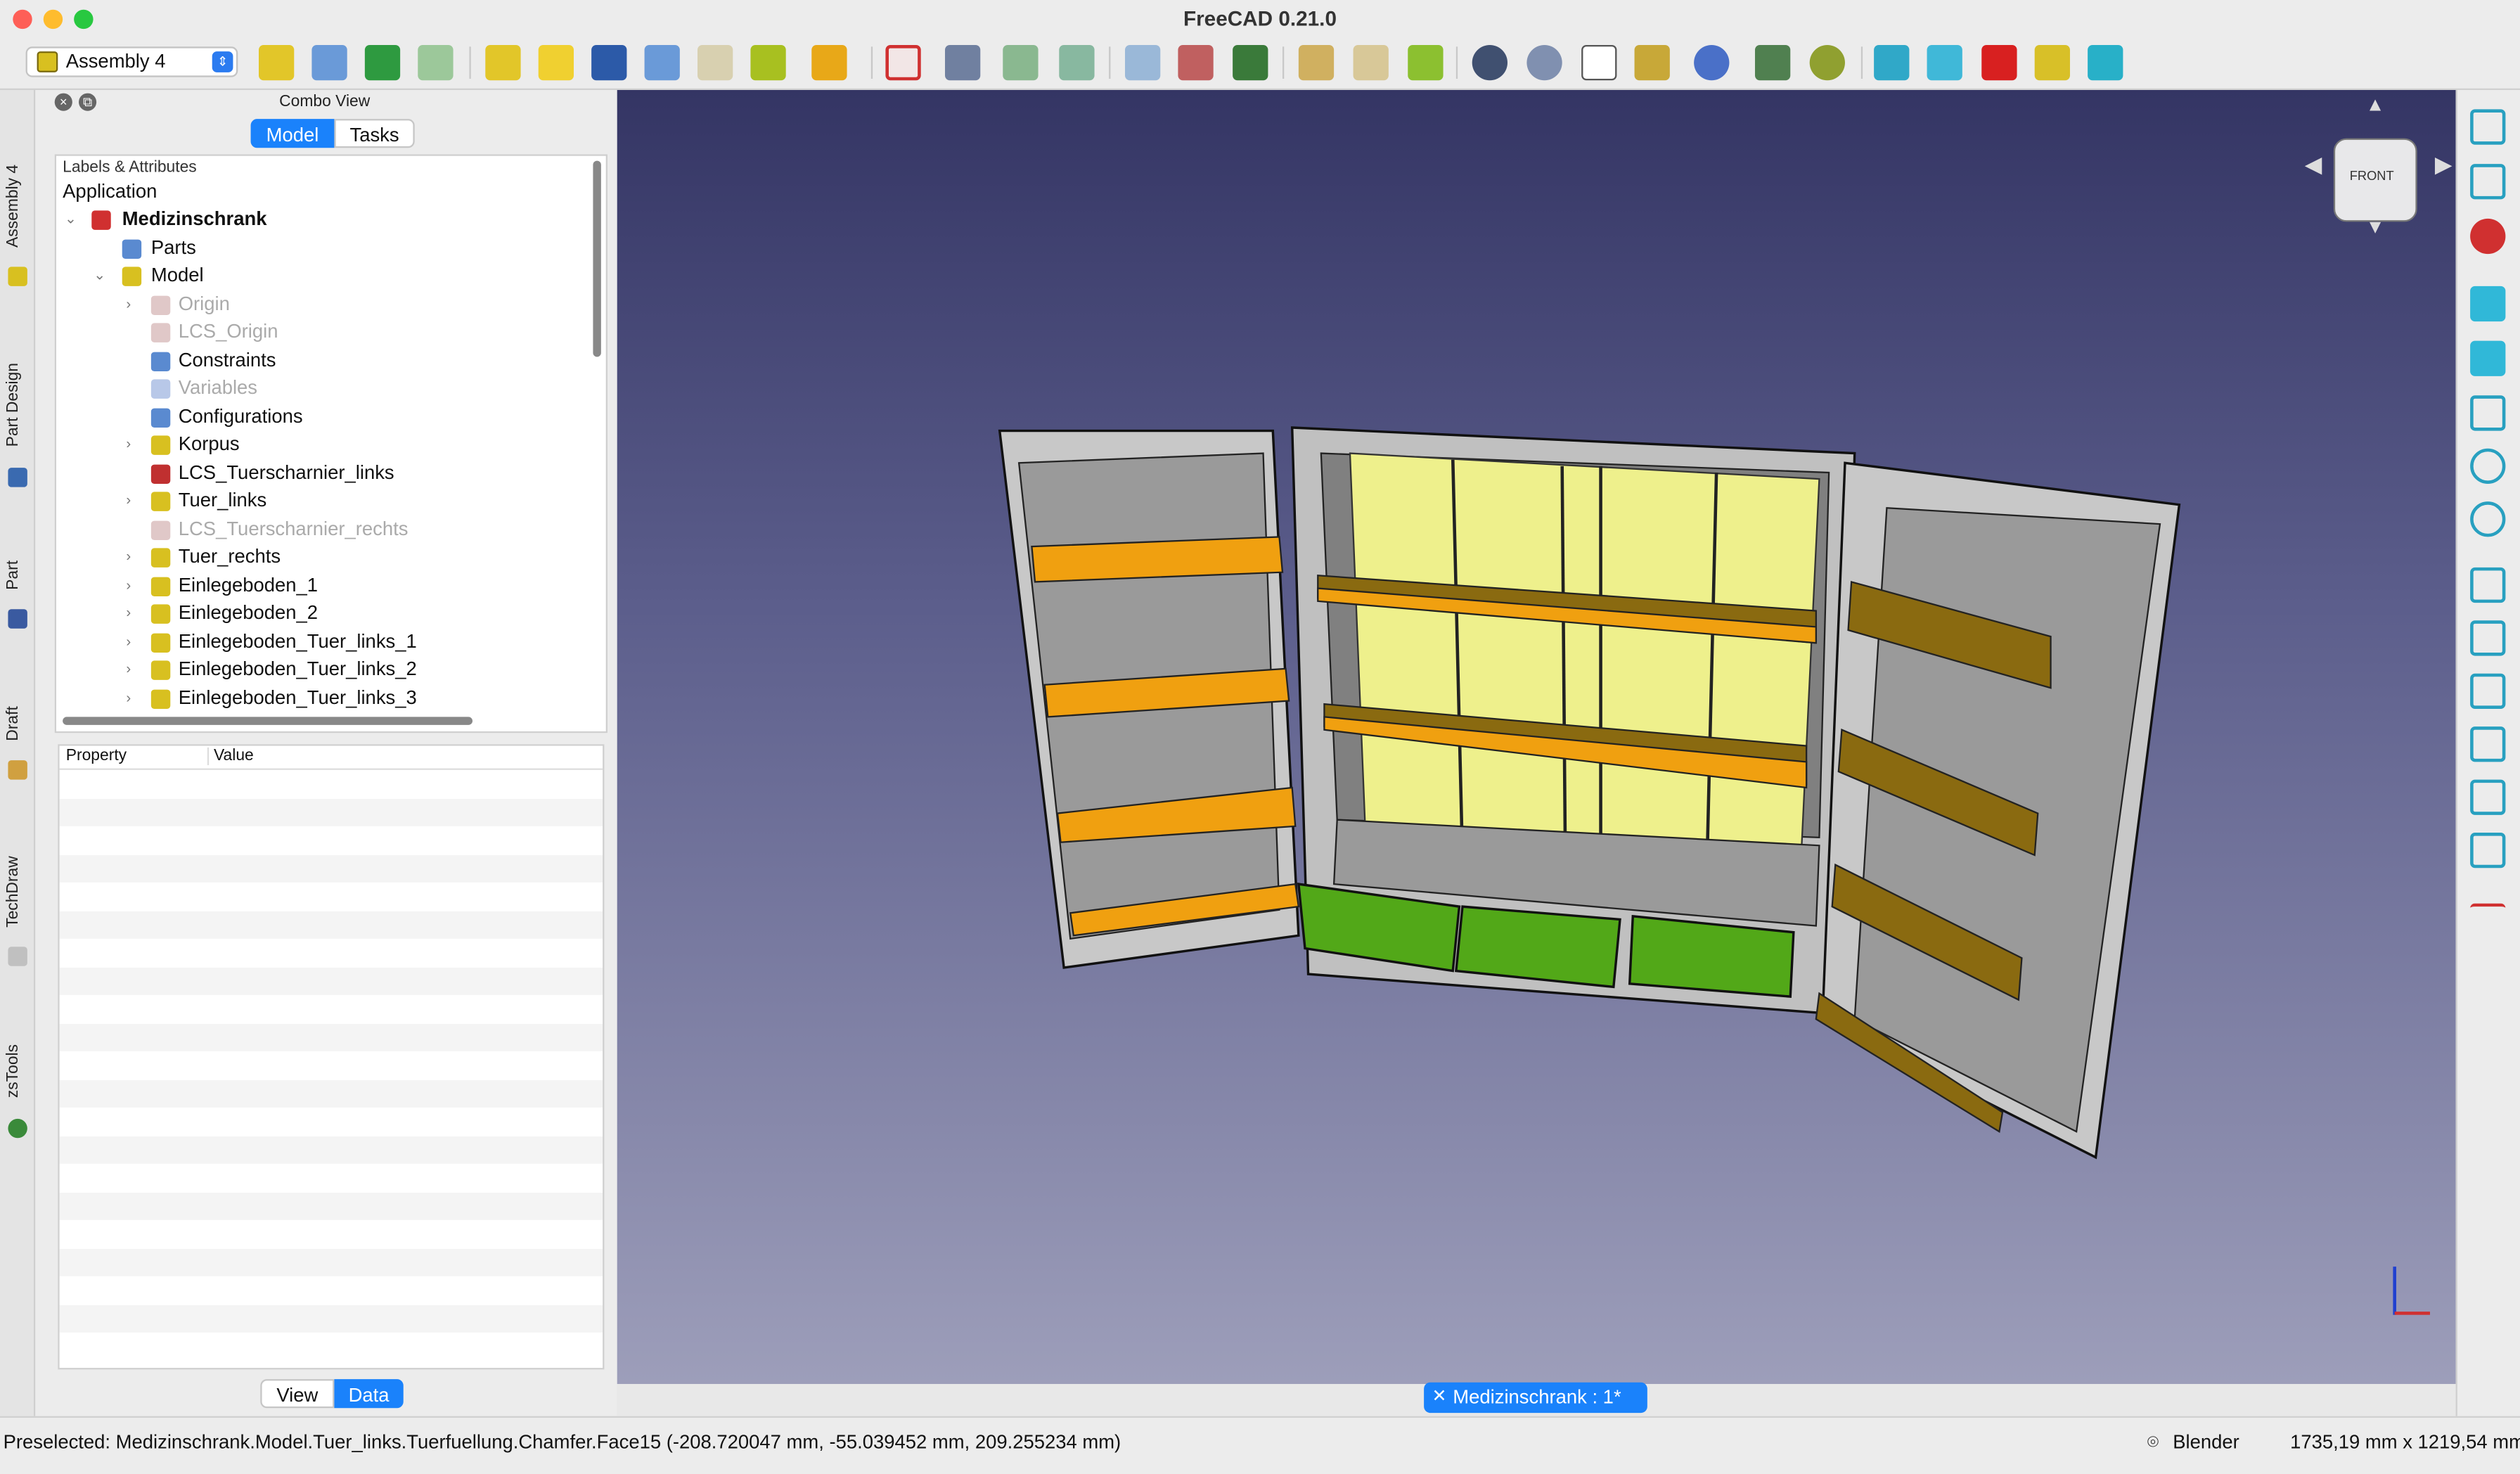  What do you see at coordinates (715, 62) in the screenshot?
I see `add-variant-icon` at bounding box center [715, 62].